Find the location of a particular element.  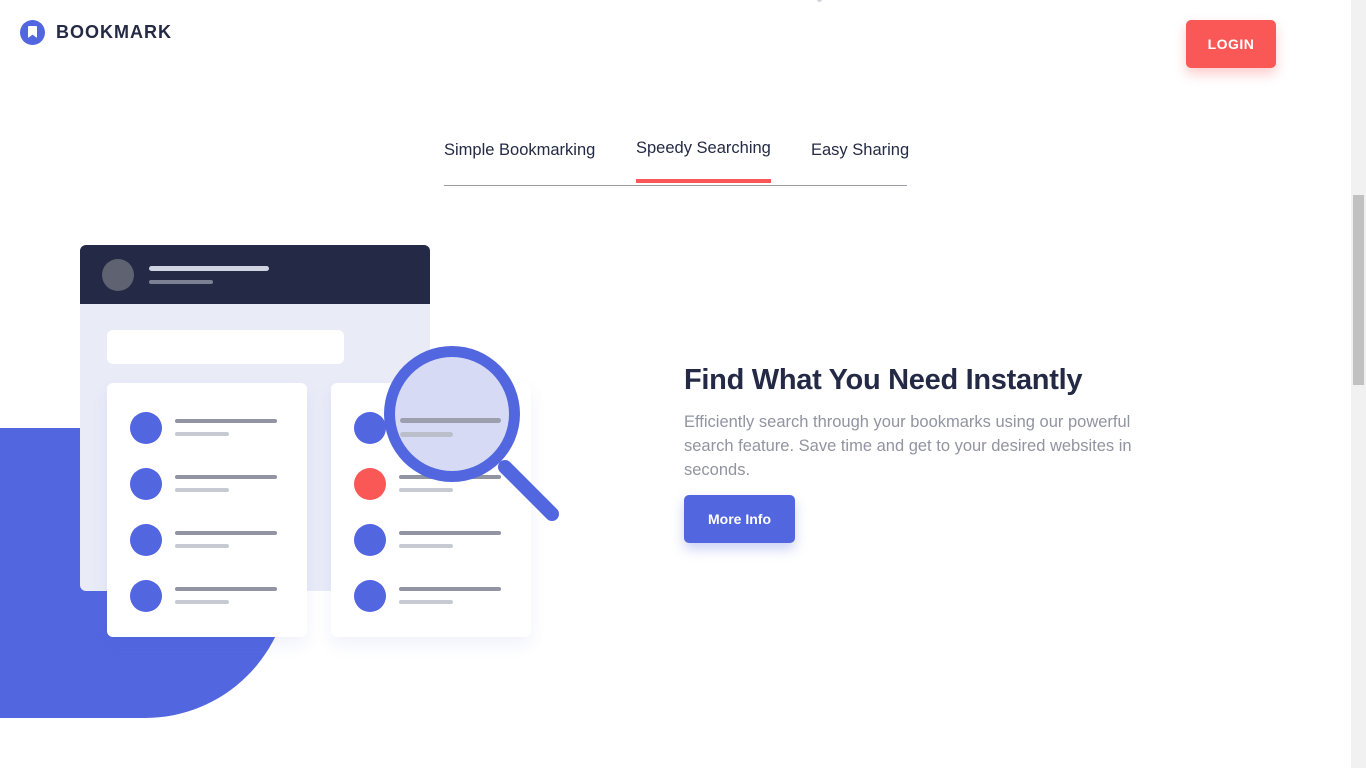

magnifier-icon is located at coordinates (471, 433).